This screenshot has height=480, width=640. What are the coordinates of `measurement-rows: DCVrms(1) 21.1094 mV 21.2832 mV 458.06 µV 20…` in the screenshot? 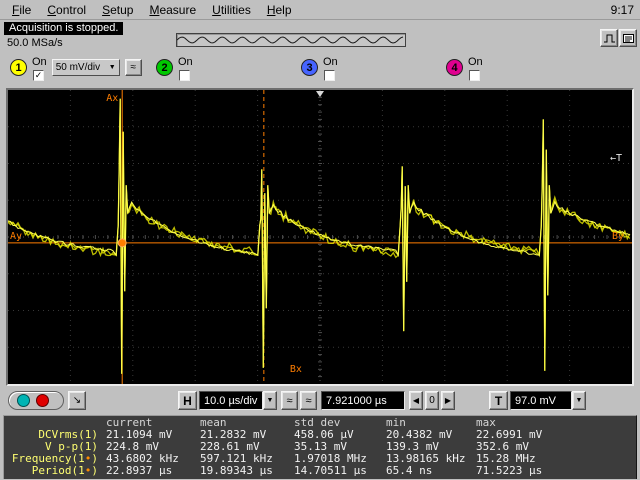 It's located at (320, 453).